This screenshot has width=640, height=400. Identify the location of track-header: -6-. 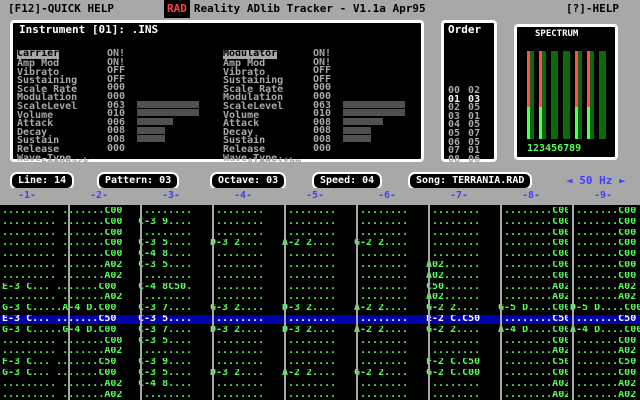
(387, 196).